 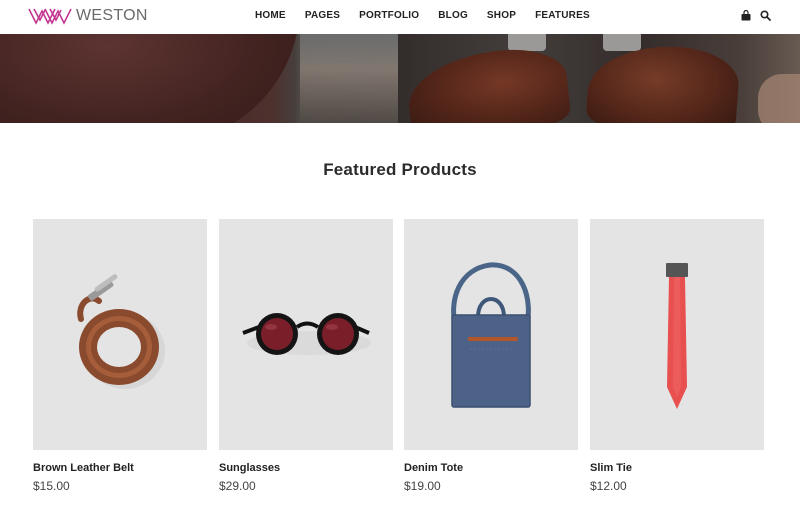 What do you see at coordinates (50, 16) in the screenshot?
I see `w-logo-icon` at bounding box center [50, 16].